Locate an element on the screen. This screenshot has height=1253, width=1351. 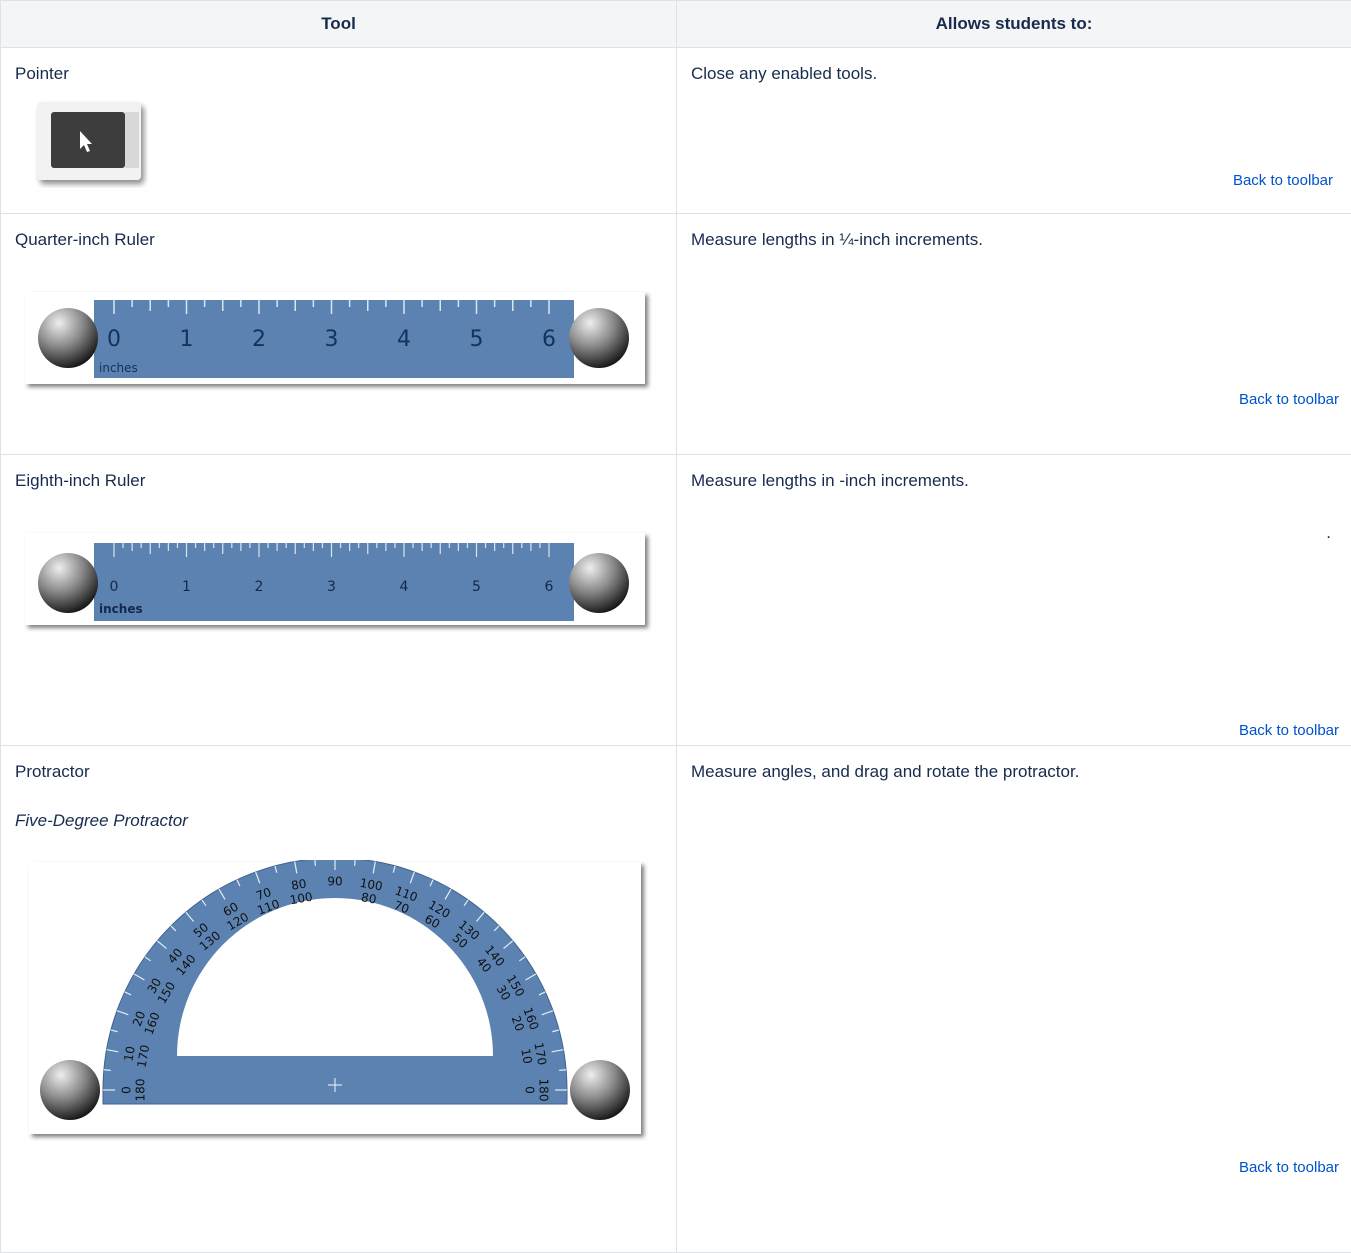
tool-description: Close any enabled tools. is located at coordinates (784, 74).